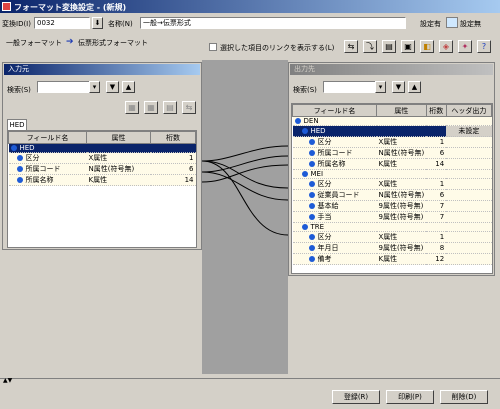 The width and height of the screenshot is (500, 409). Describe the element at coordinates (334, 153) in the screenshot. I see `field-name-cell: 所属コード` at that location.